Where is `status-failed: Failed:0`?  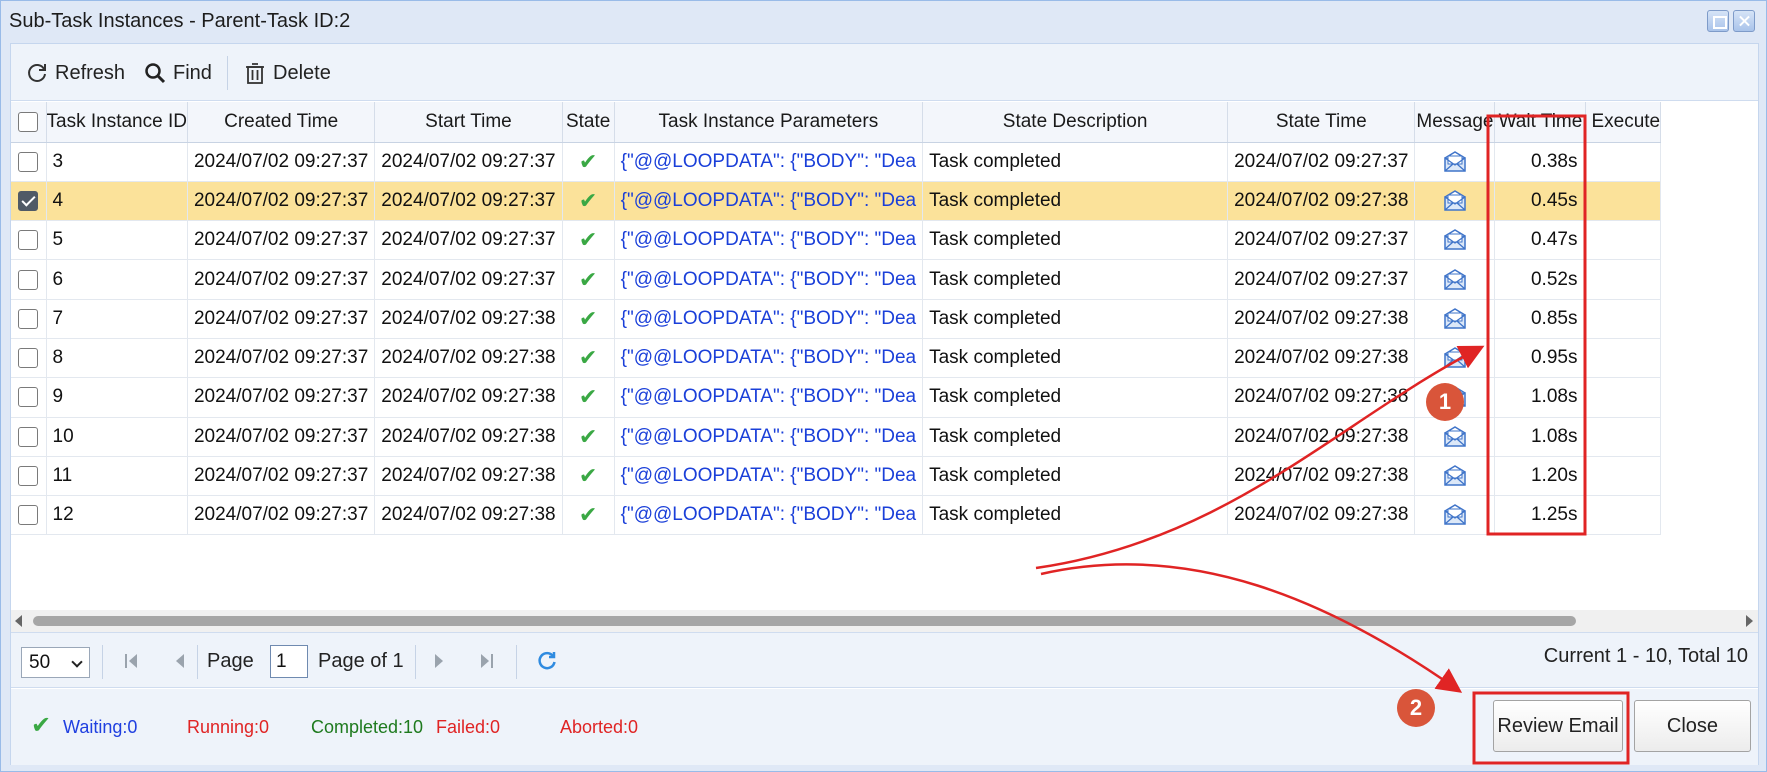
status-failed: Failed:0 is located at coordinates (468, 727).